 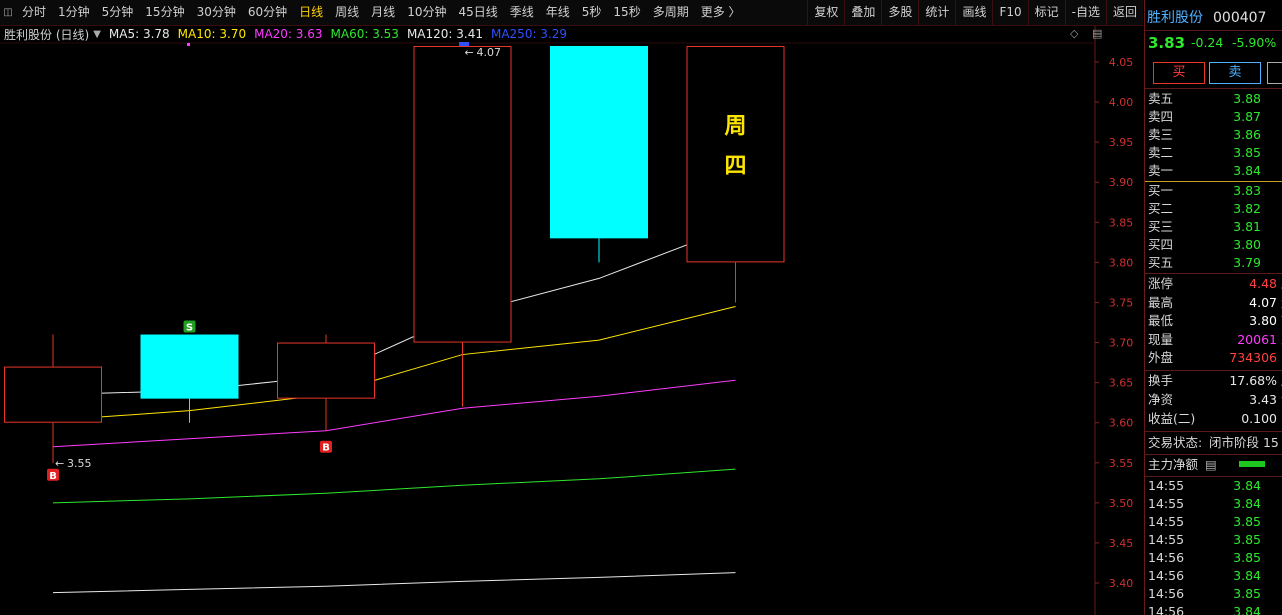 What do you see at coordinates (1121, 503) in the screenshot?
I see `y-tick-label: 3.50` at bounding box center [1121, 503].